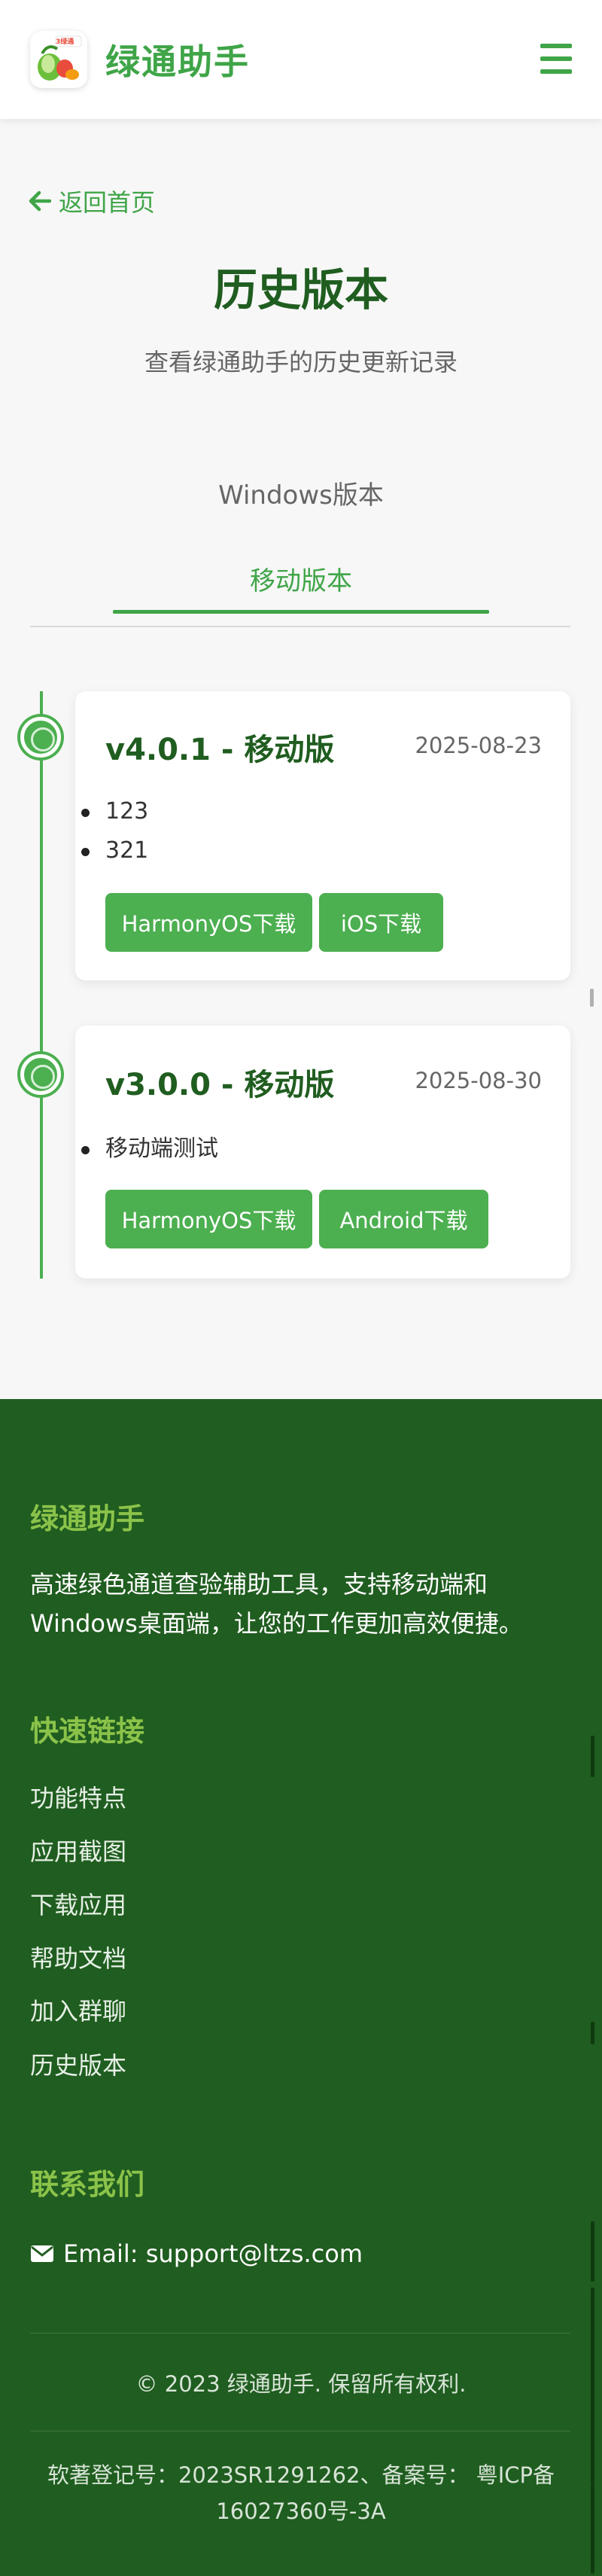 This screenshot has width=602, height=2576. Describe the element at coordinates (300, 290) in the screenshot. I see `page-title: 历史版本` at that location.